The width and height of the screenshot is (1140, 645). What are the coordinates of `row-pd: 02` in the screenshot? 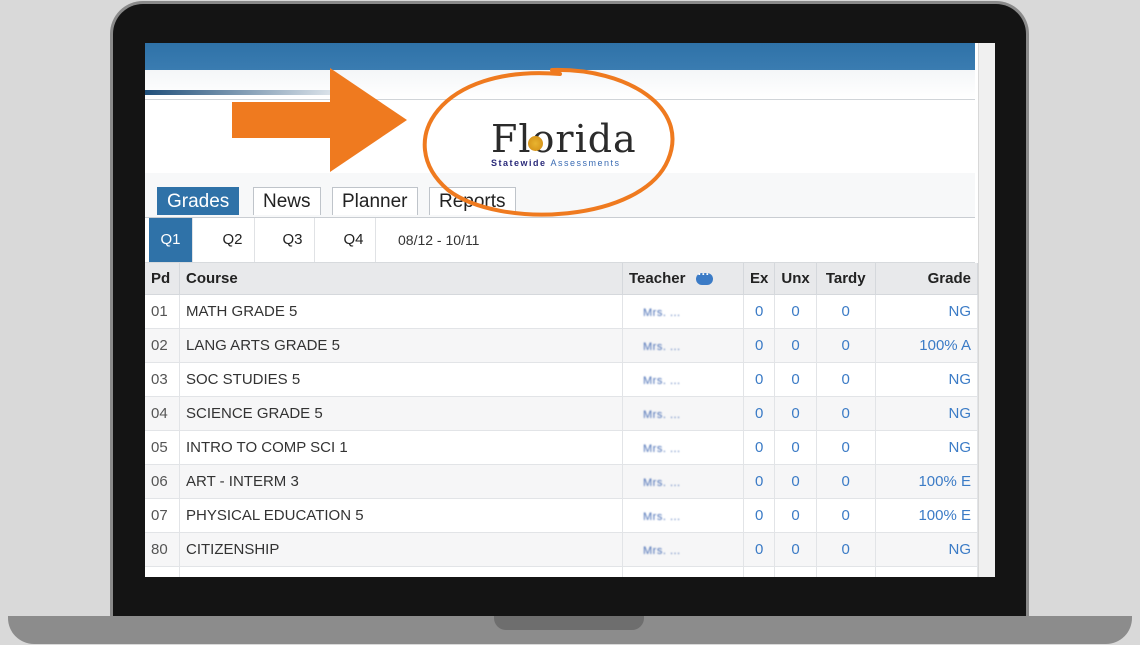 It's located at (162, 345).